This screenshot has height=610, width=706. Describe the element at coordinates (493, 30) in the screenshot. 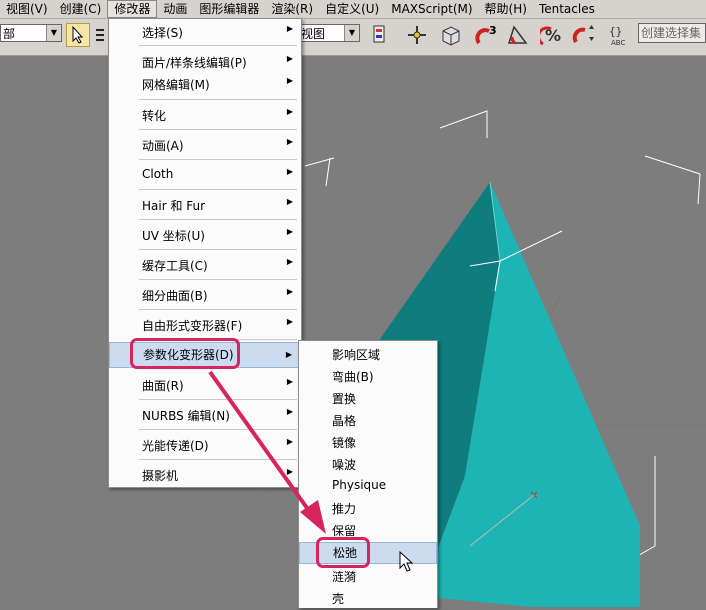

I see `svg-text: 3` at that location.